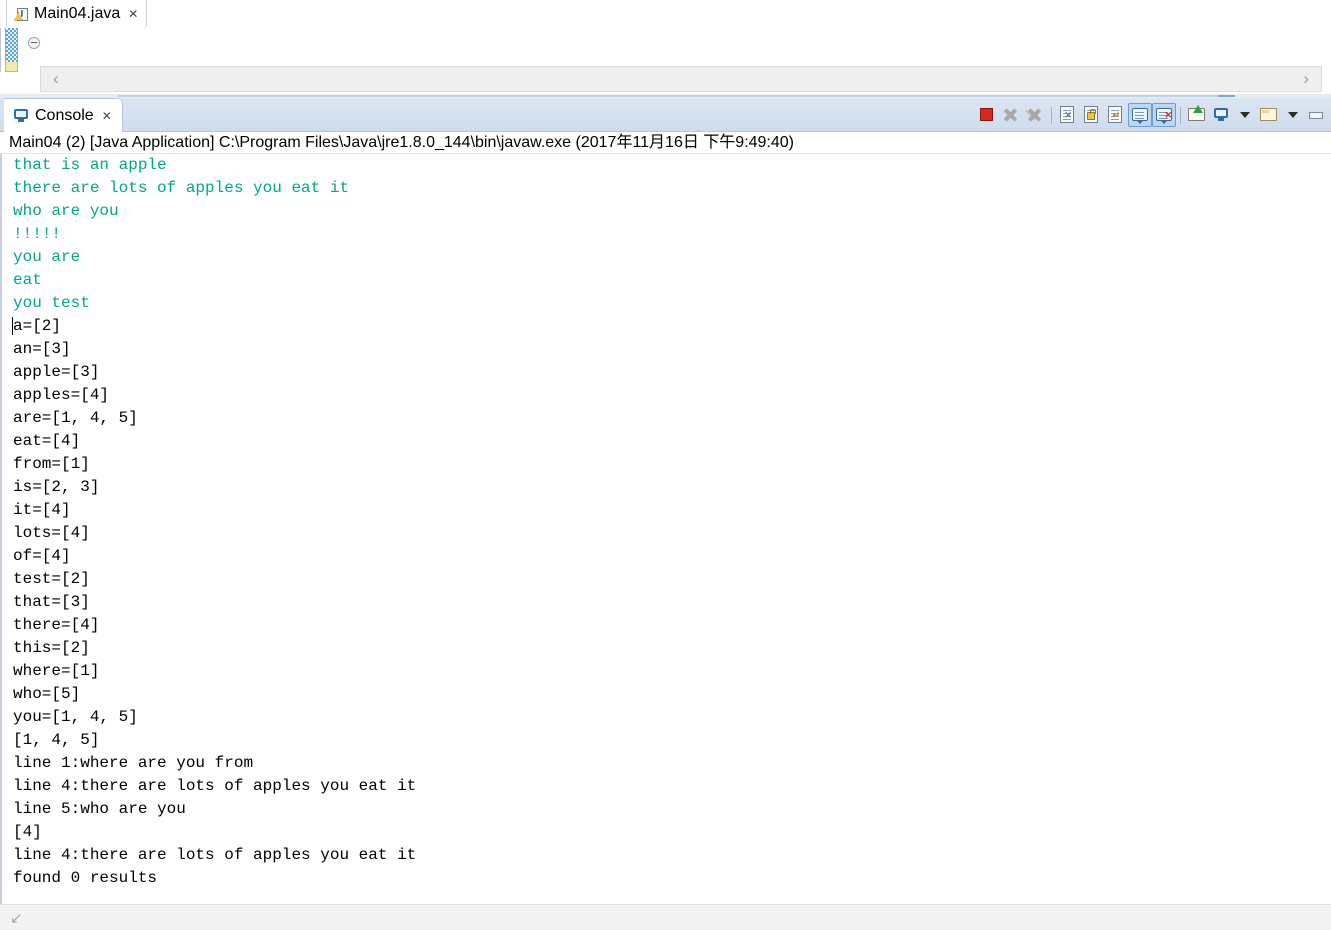  Describe the element at coordinates (90, 165) in the screenshot. I see `console-output-line: that is an apple` at that location.